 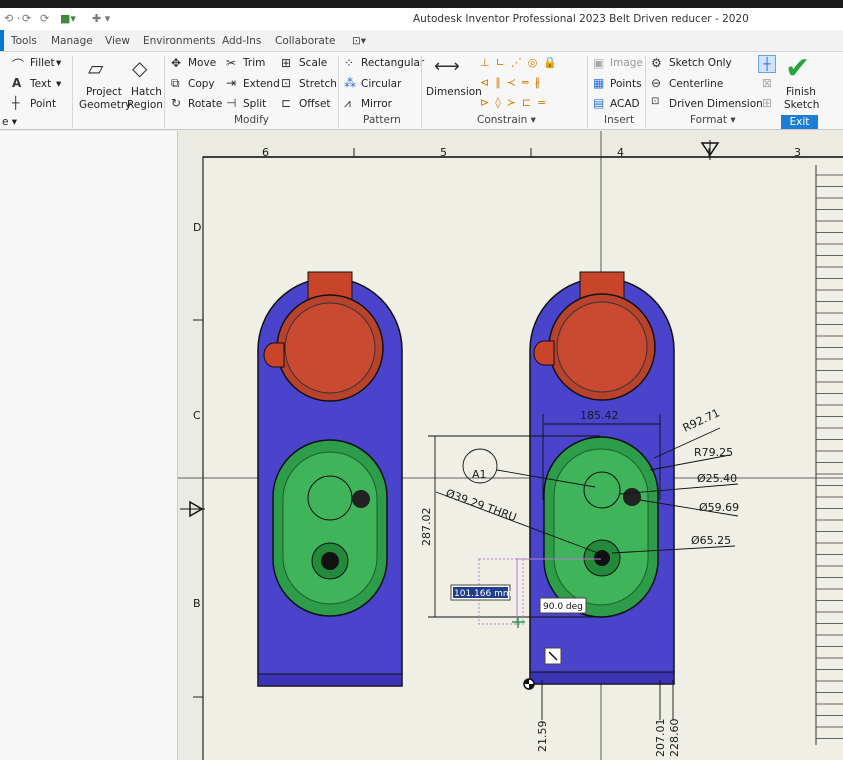 What do you see at coordinates (42, 63) in the screenshot?
I see `fillet-button: Fillet` at bounding box center [42, 63].